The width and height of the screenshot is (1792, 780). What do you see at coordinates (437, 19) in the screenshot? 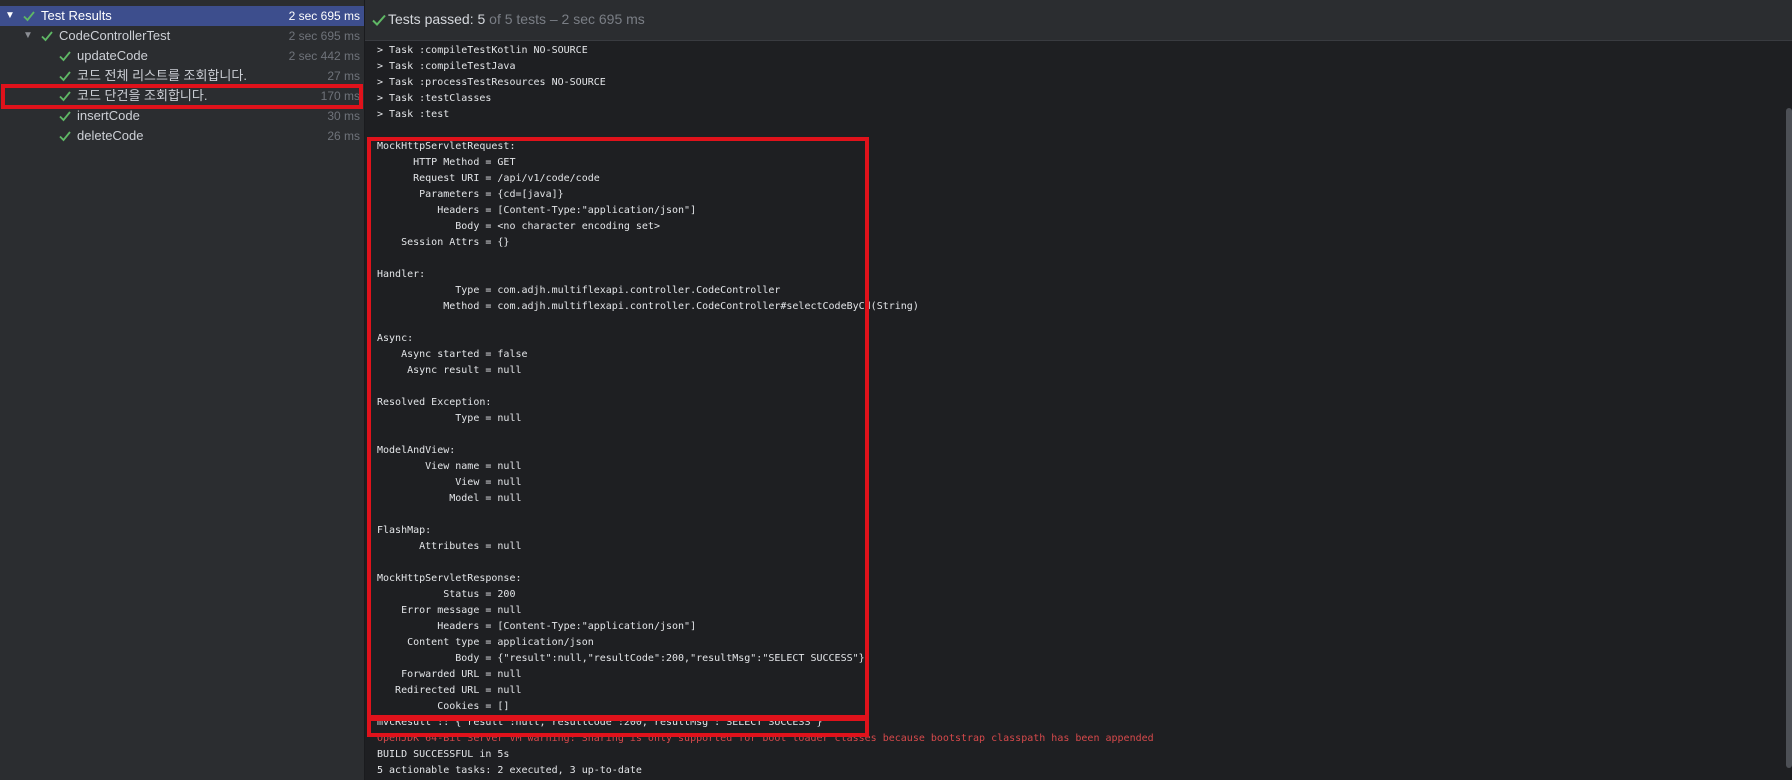
I see `tests-passed-label: Tests passed: 5` at bounding box center [437, 19].